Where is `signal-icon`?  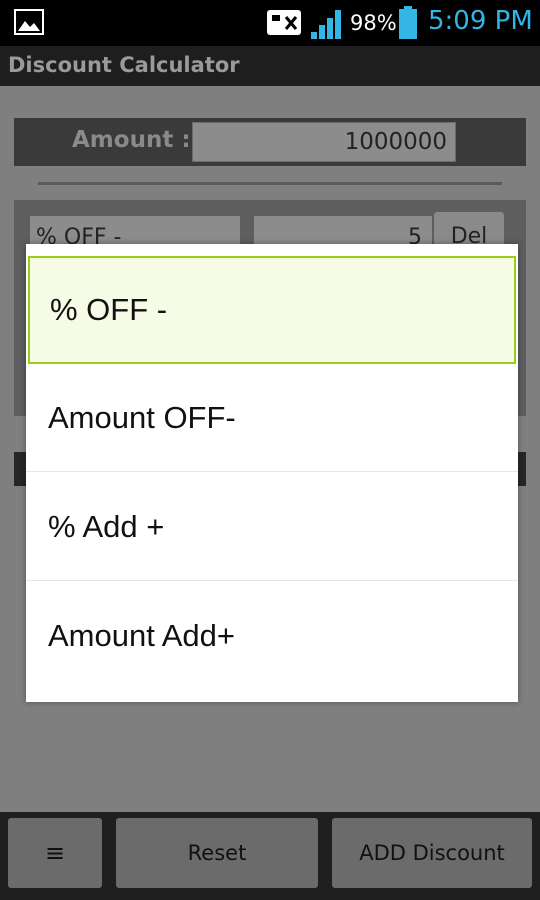 signal-icon is located at coordinates (326, 24).